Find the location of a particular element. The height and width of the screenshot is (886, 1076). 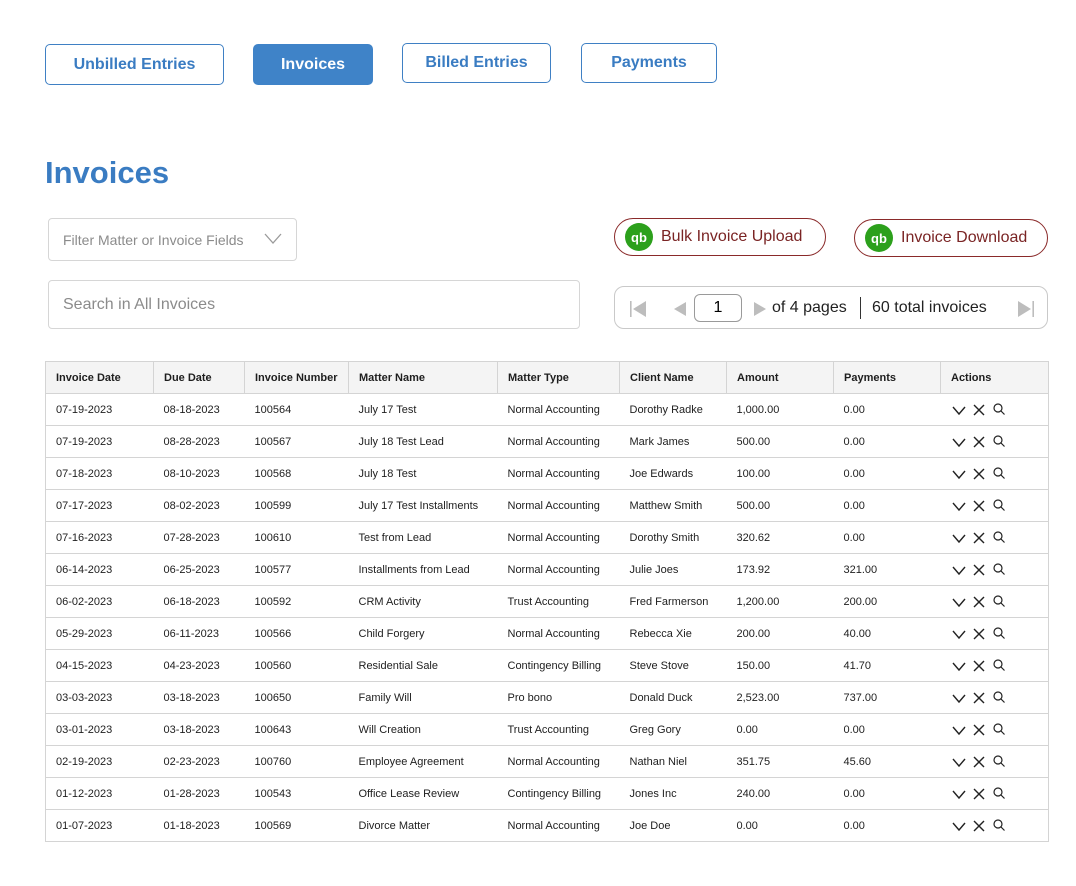

column-header: Matter Name is located at coordinates (423, 377).